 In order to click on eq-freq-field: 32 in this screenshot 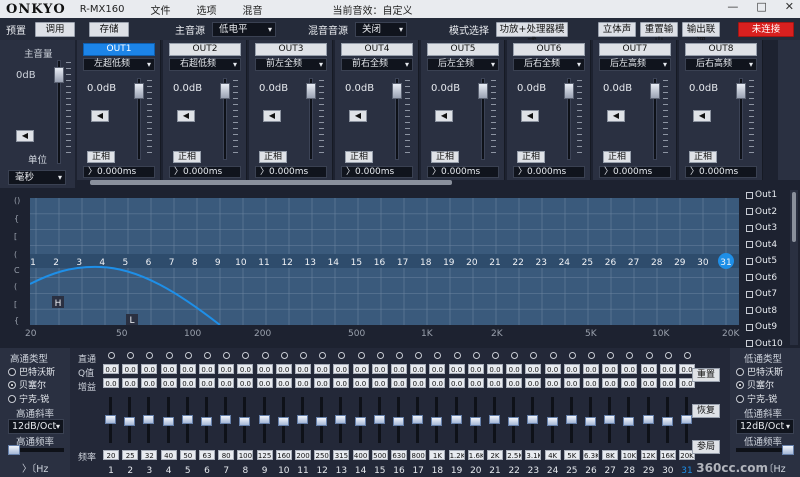, I will do `click(149, 455)`.